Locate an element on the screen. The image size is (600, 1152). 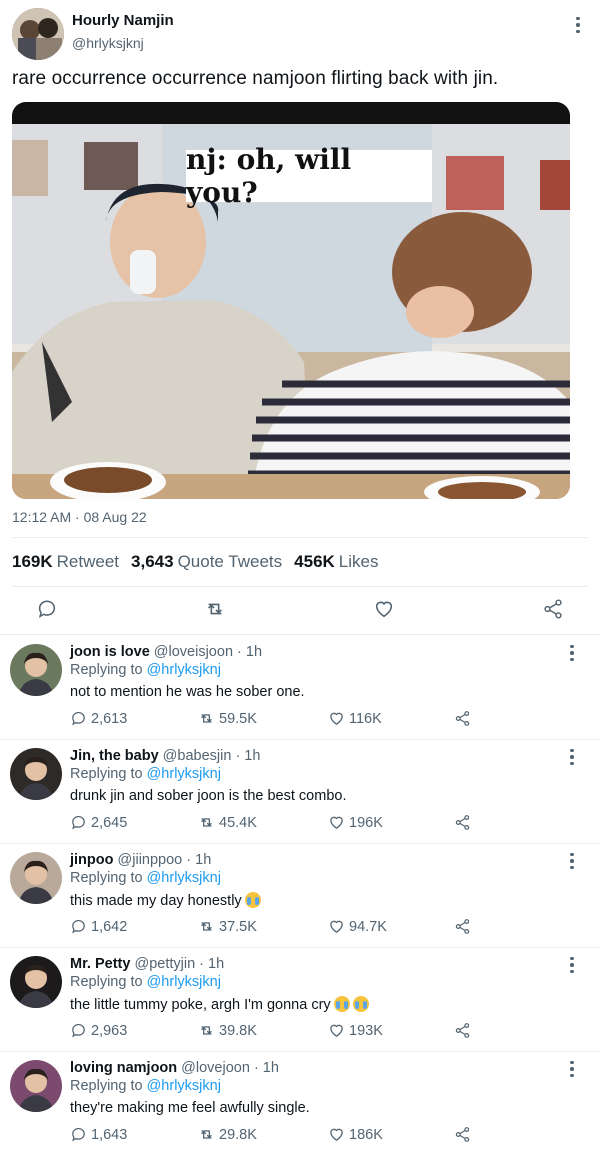
crying-emoji-icon is located at coordinates (360, 1004).